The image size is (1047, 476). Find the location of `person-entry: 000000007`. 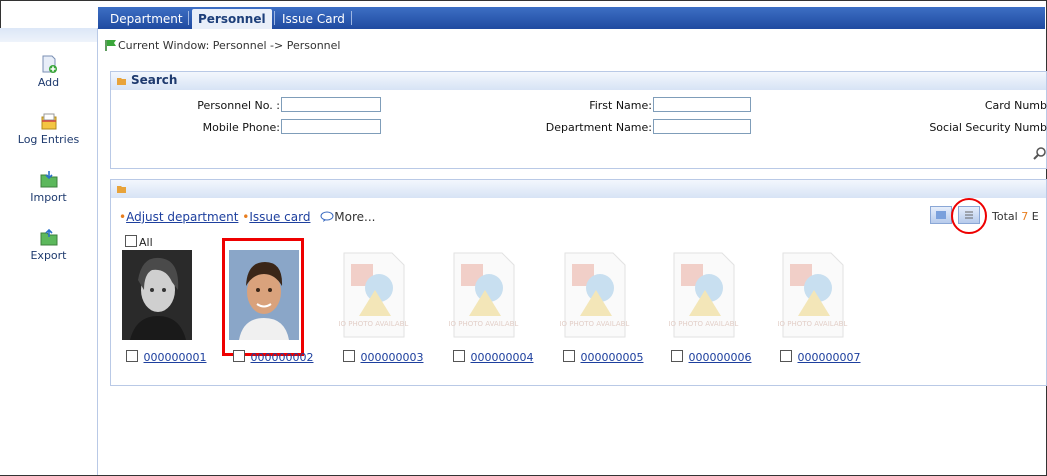

person-entry: 000000007 is located at coordinates (820, 357).